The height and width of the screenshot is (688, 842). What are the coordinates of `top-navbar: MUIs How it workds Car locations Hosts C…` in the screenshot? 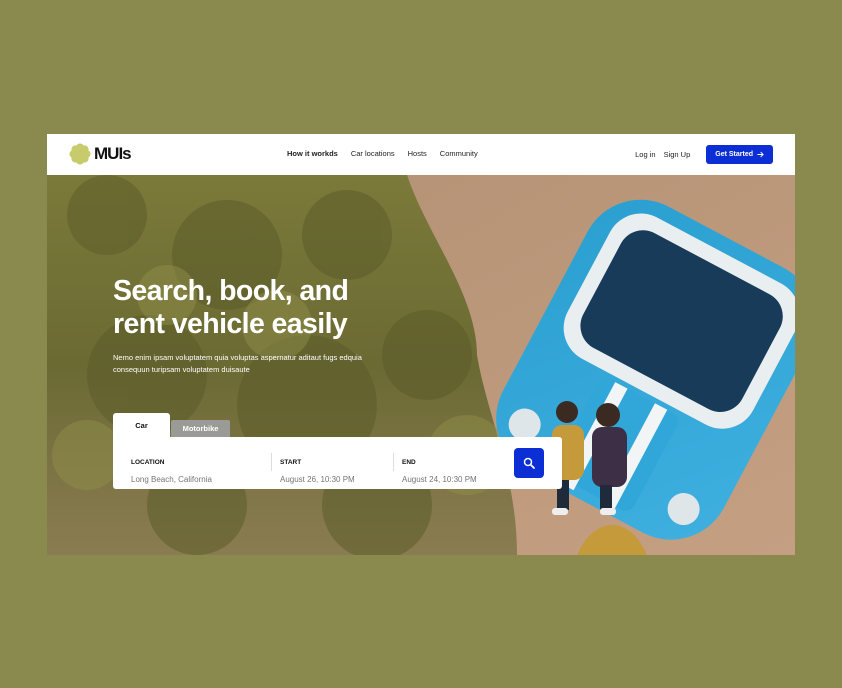 It's located at (421, 154).